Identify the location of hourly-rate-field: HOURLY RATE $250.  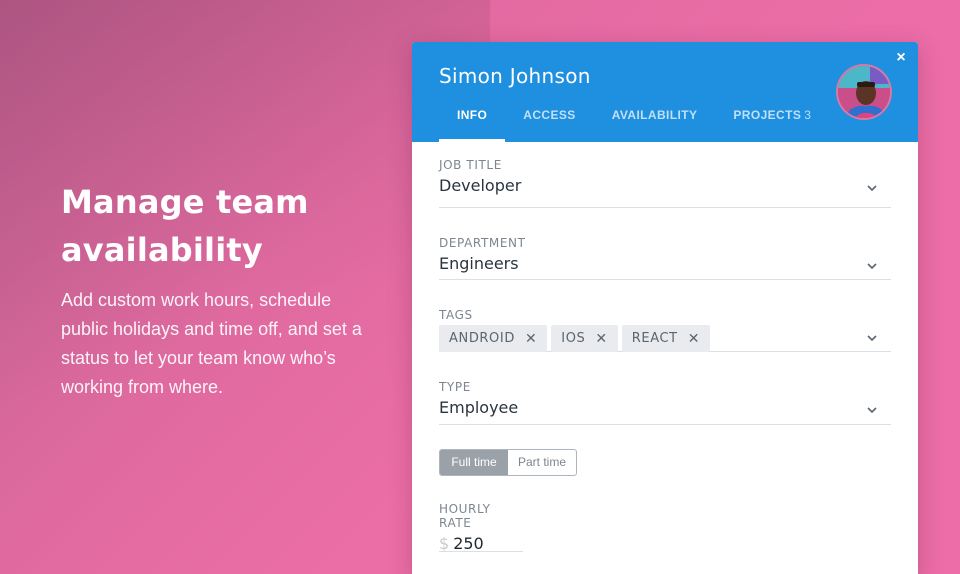
(481, 527).